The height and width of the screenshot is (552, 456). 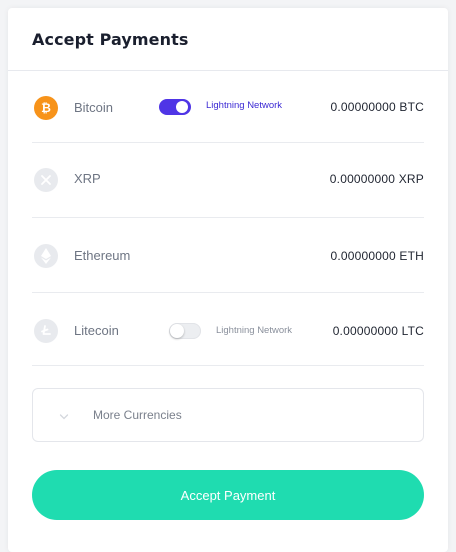 I want to click on lightning-toggle-litecoin, so click(x=185, y=331).